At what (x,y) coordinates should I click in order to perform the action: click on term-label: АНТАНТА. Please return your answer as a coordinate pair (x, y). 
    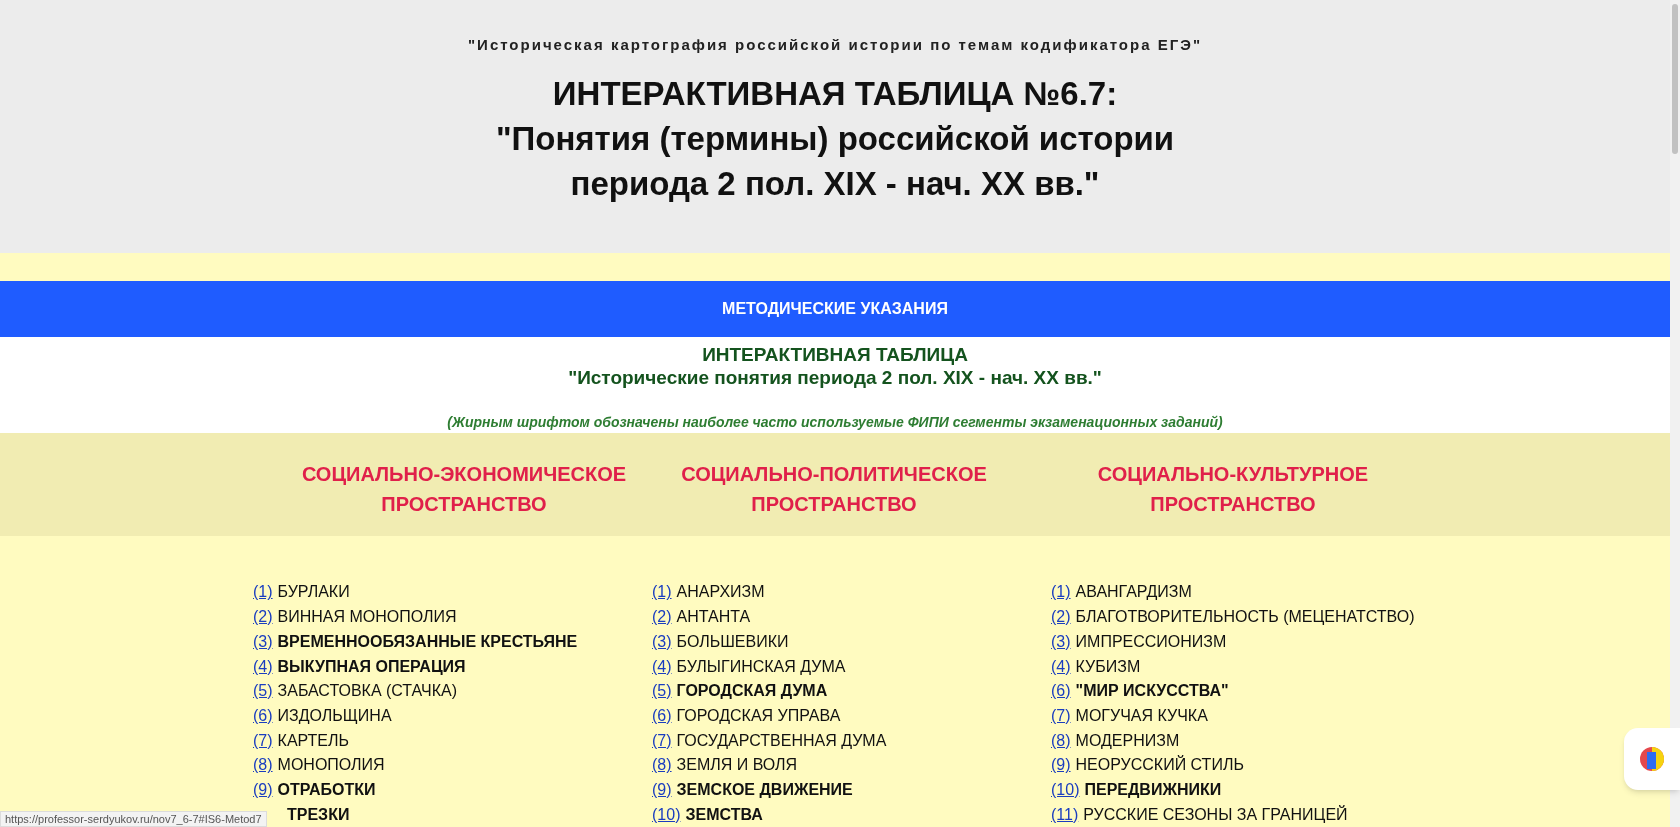
    Looking at the image, I should click on (713, 617).